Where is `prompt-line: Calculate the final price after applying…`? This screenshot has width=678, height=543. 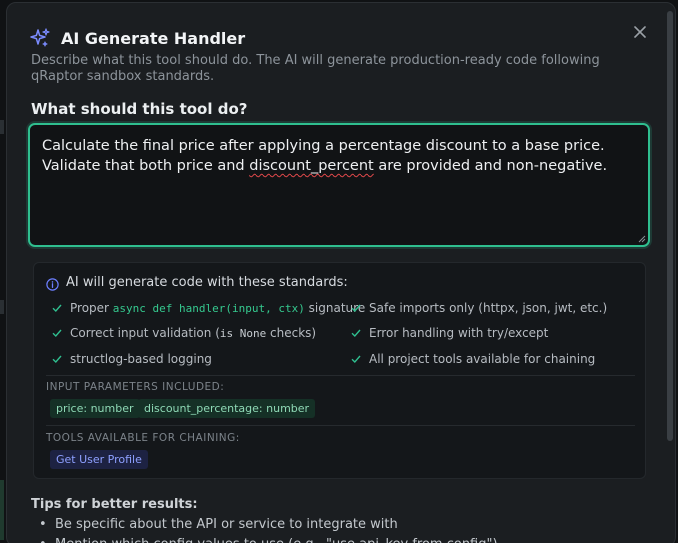
prompt-line: Calculate the final price after applying… is located at coordinates (323, 146).